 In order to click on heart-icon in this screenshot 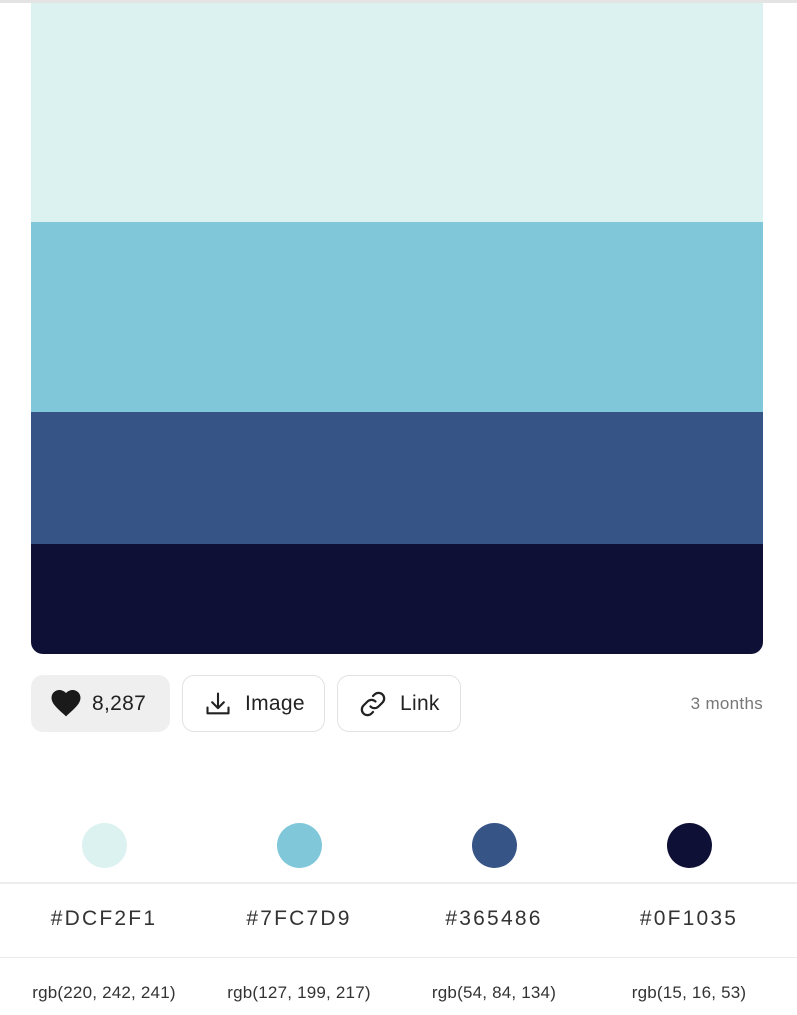, I will do `click(66, 704)`.